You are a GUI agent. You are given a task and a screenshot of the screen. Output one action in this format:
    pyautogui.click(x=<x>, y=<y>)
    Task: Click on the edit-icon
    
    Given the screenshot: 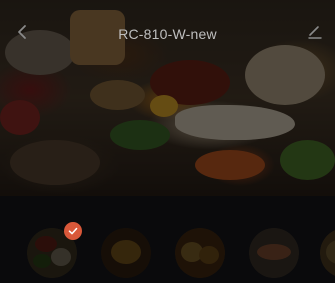 What is the action you would take?
    pyautogui.click(x=315, y=32)
    